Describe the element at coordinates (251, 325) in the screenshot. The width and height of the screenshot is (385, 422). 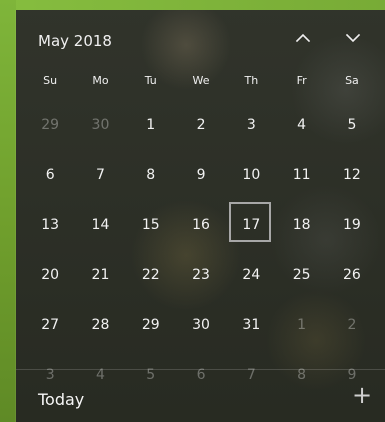
I see `calendar-day: 31` at that location.